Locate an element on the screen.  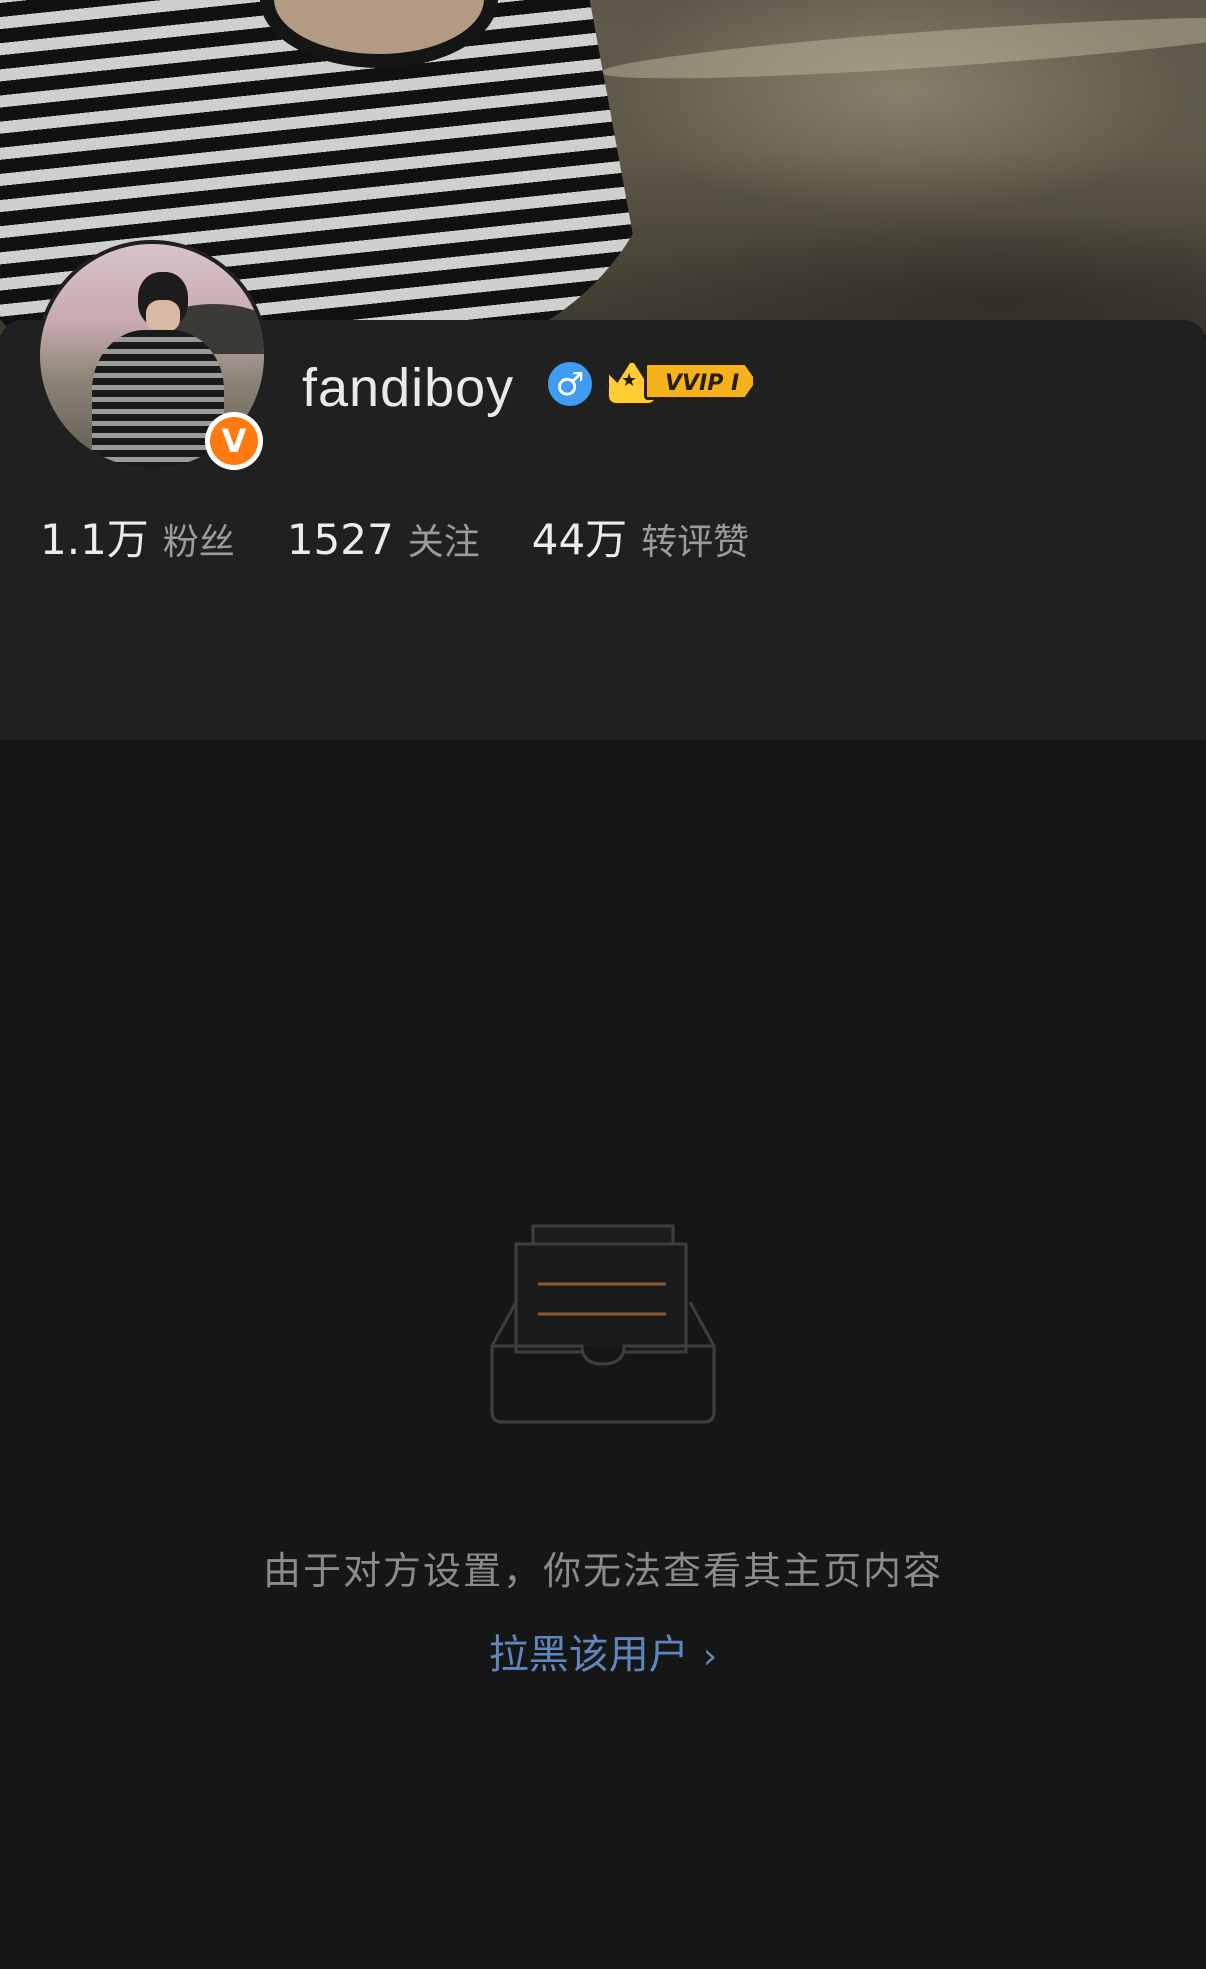
stat-following: 1527 关注 is located at coordinates (383, 539).